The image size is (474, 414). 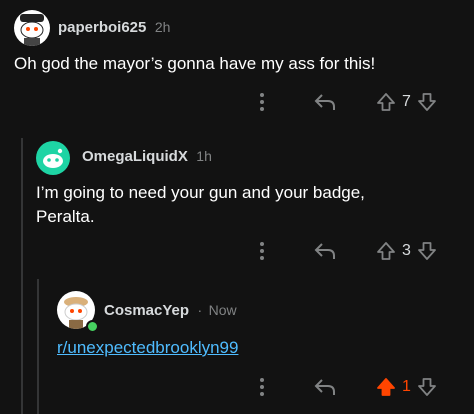 What do you see at coordinates (135, 156) in the screenshot?
I see `username: OmegaLiquidX` at bounding box center [135, 156].